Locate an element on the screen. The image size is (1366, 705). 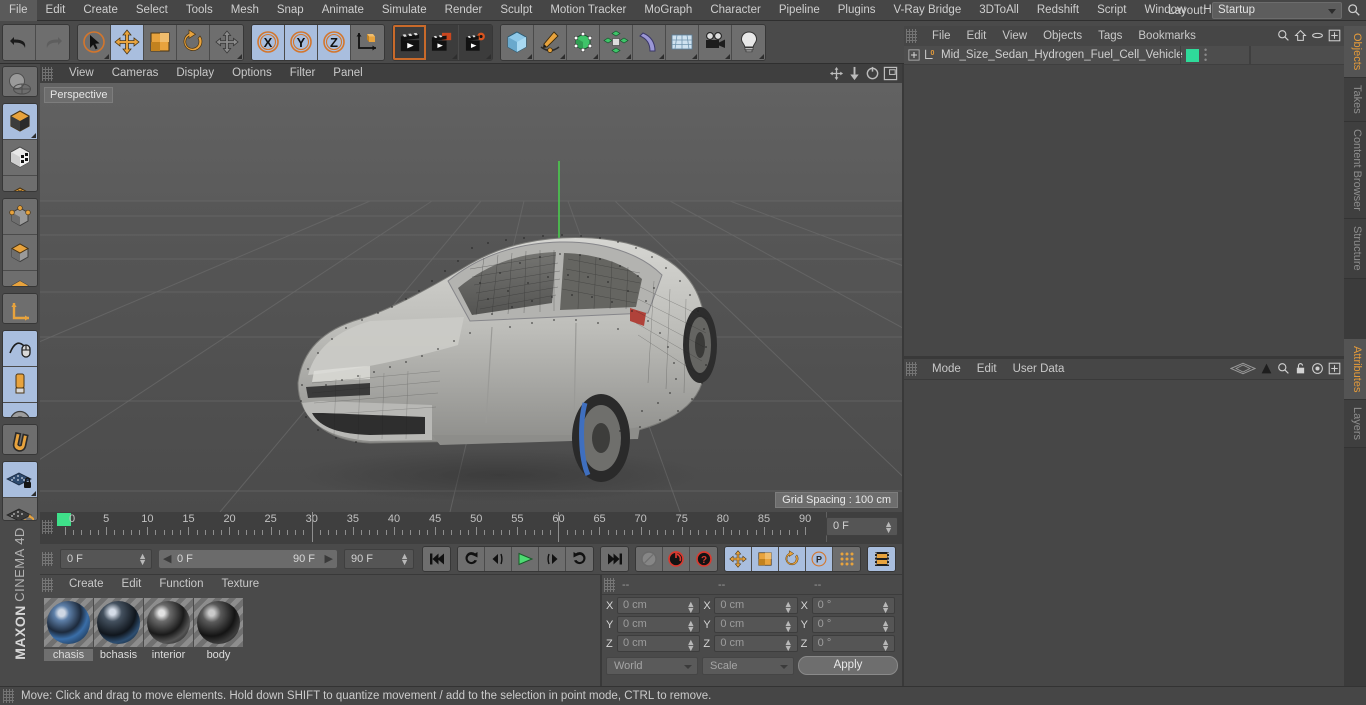
status-gripper is located at coordinates (8, 696).